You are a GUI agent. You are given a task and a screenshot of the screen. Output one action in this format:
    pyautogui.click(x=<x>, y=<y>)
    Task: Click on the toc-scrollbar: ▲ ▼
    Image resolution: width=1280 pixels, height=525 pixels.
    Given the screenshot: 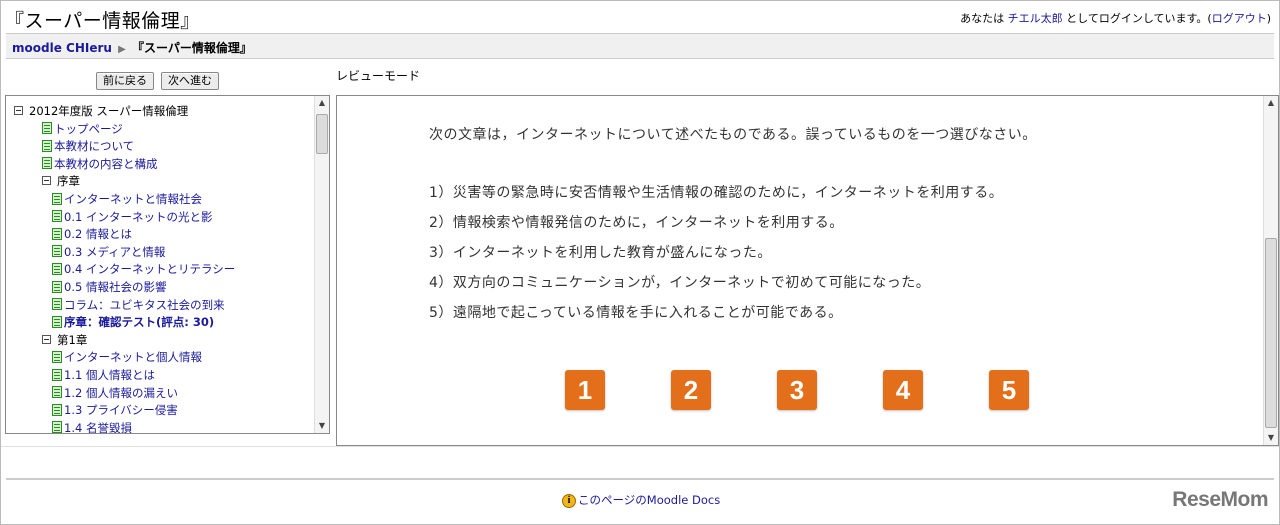 What is the action you would take?
    pyautogui.click(x=321, y=264)
    